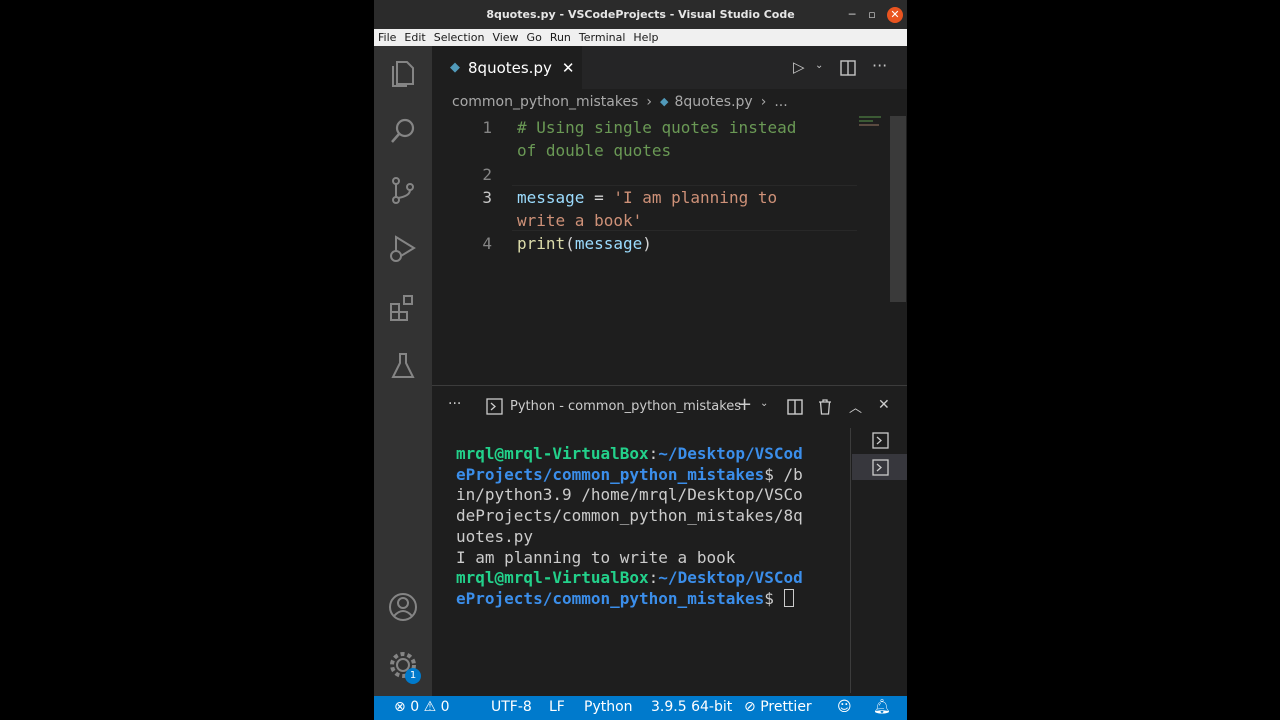 Image resolution: width=1280 pixels, height=720 pixels. Describe the element at coordinates (400, 707) in the screenshot. I see `error-icon: ⊗` at that location.